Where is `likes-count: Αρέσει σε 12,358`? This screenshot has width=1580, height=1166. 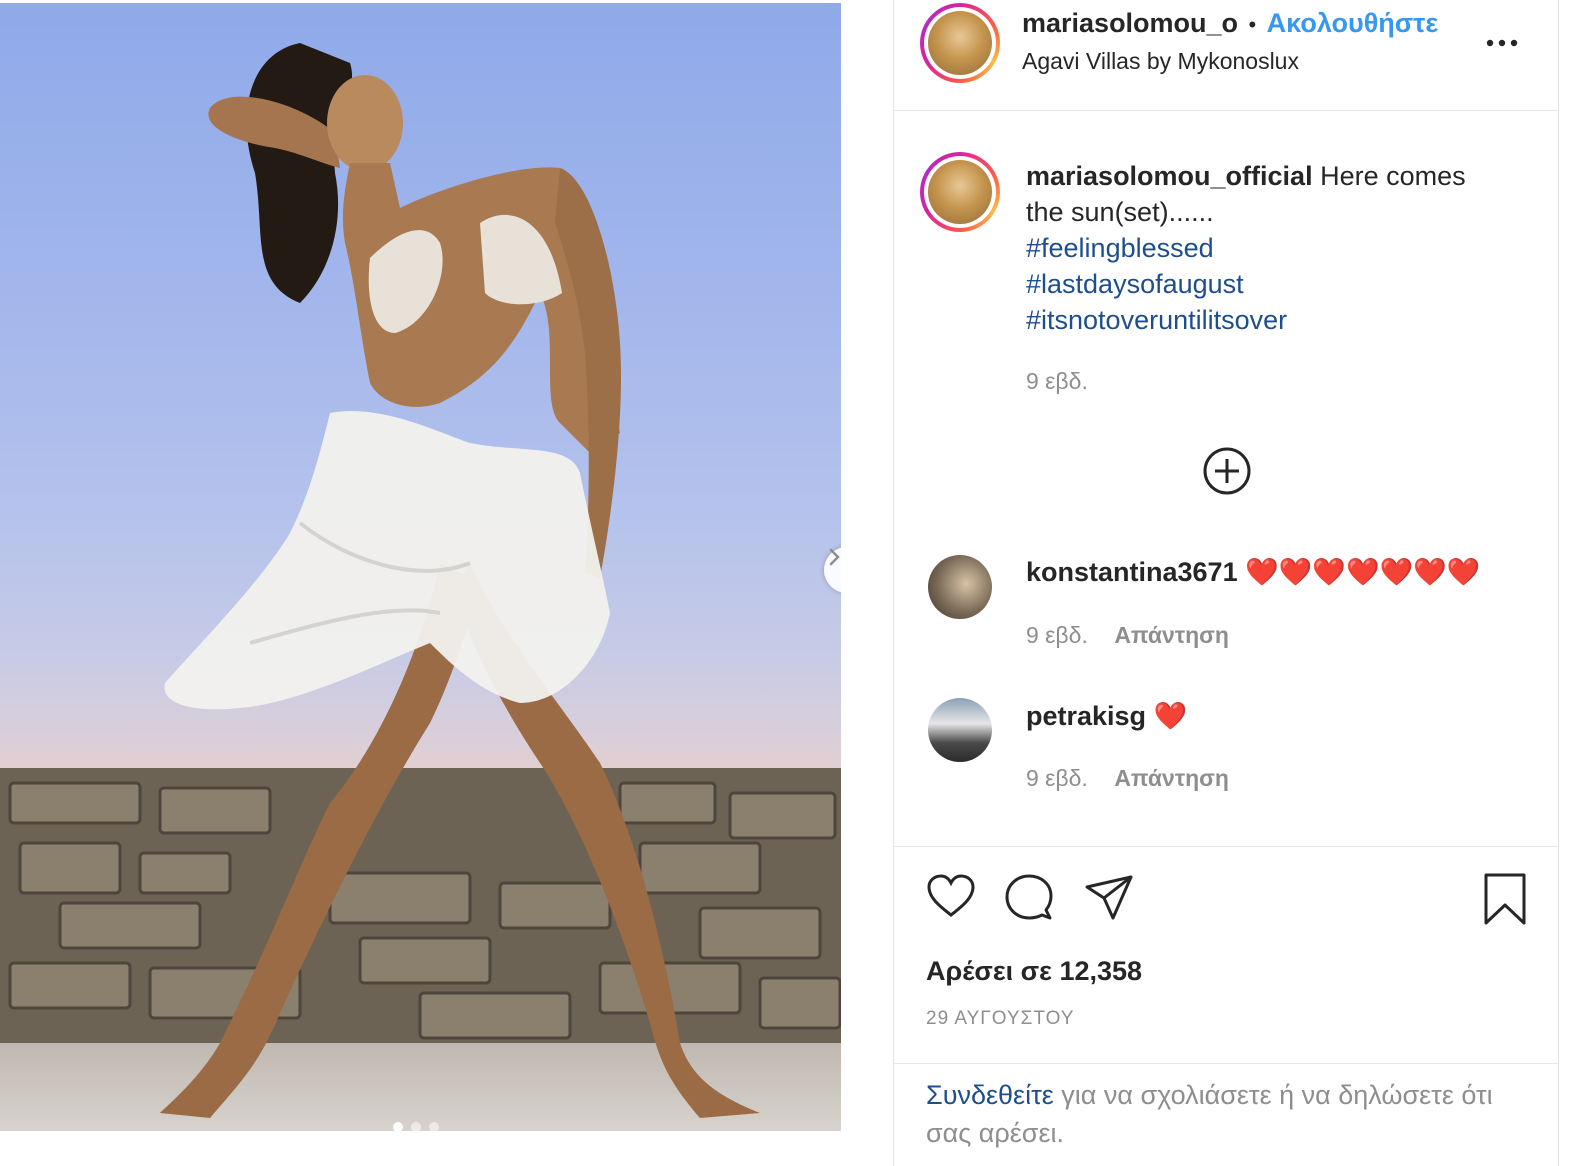
likes-count: Αρέσει σε 12,358 is located at coordinates (1034, 971).